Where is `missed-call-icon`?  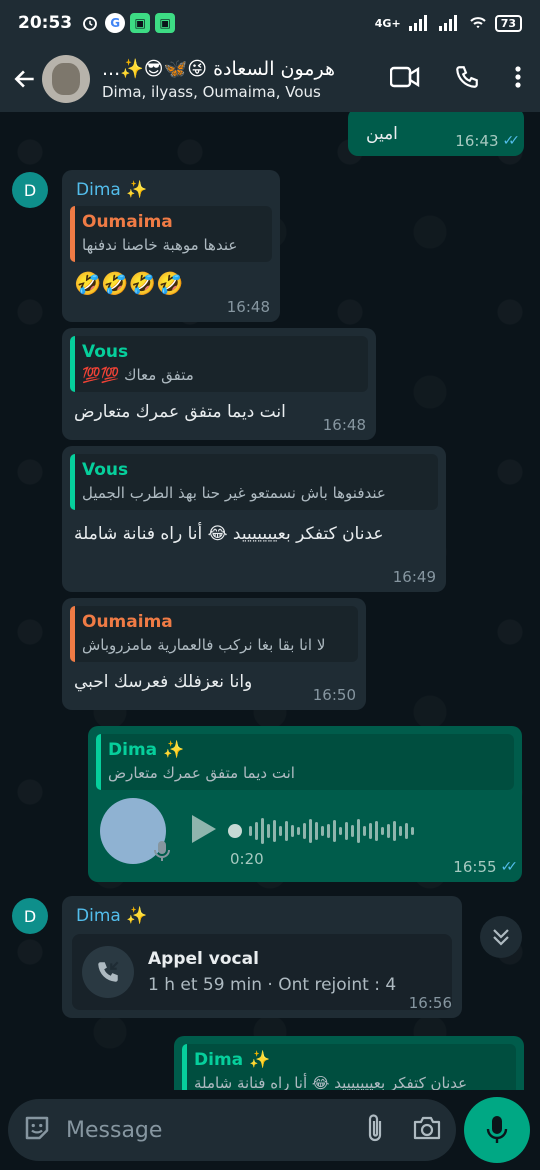
missed-call-icon is located at coordinates (108, 972).